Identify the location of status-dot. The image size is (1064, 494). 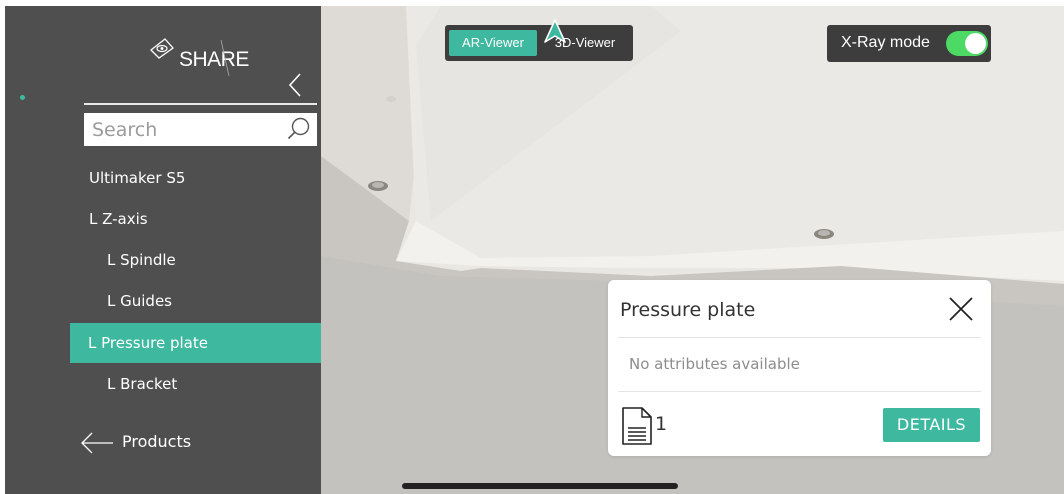
(22, 97).